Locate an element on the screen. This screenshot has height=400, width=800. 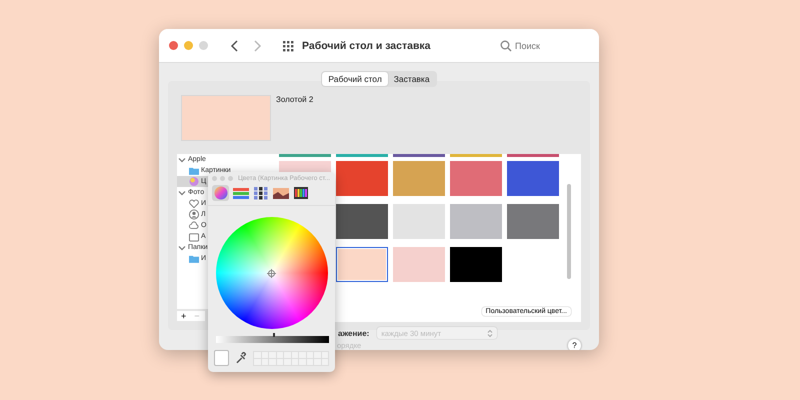
forward-icon is located at coordinates (257, 45).